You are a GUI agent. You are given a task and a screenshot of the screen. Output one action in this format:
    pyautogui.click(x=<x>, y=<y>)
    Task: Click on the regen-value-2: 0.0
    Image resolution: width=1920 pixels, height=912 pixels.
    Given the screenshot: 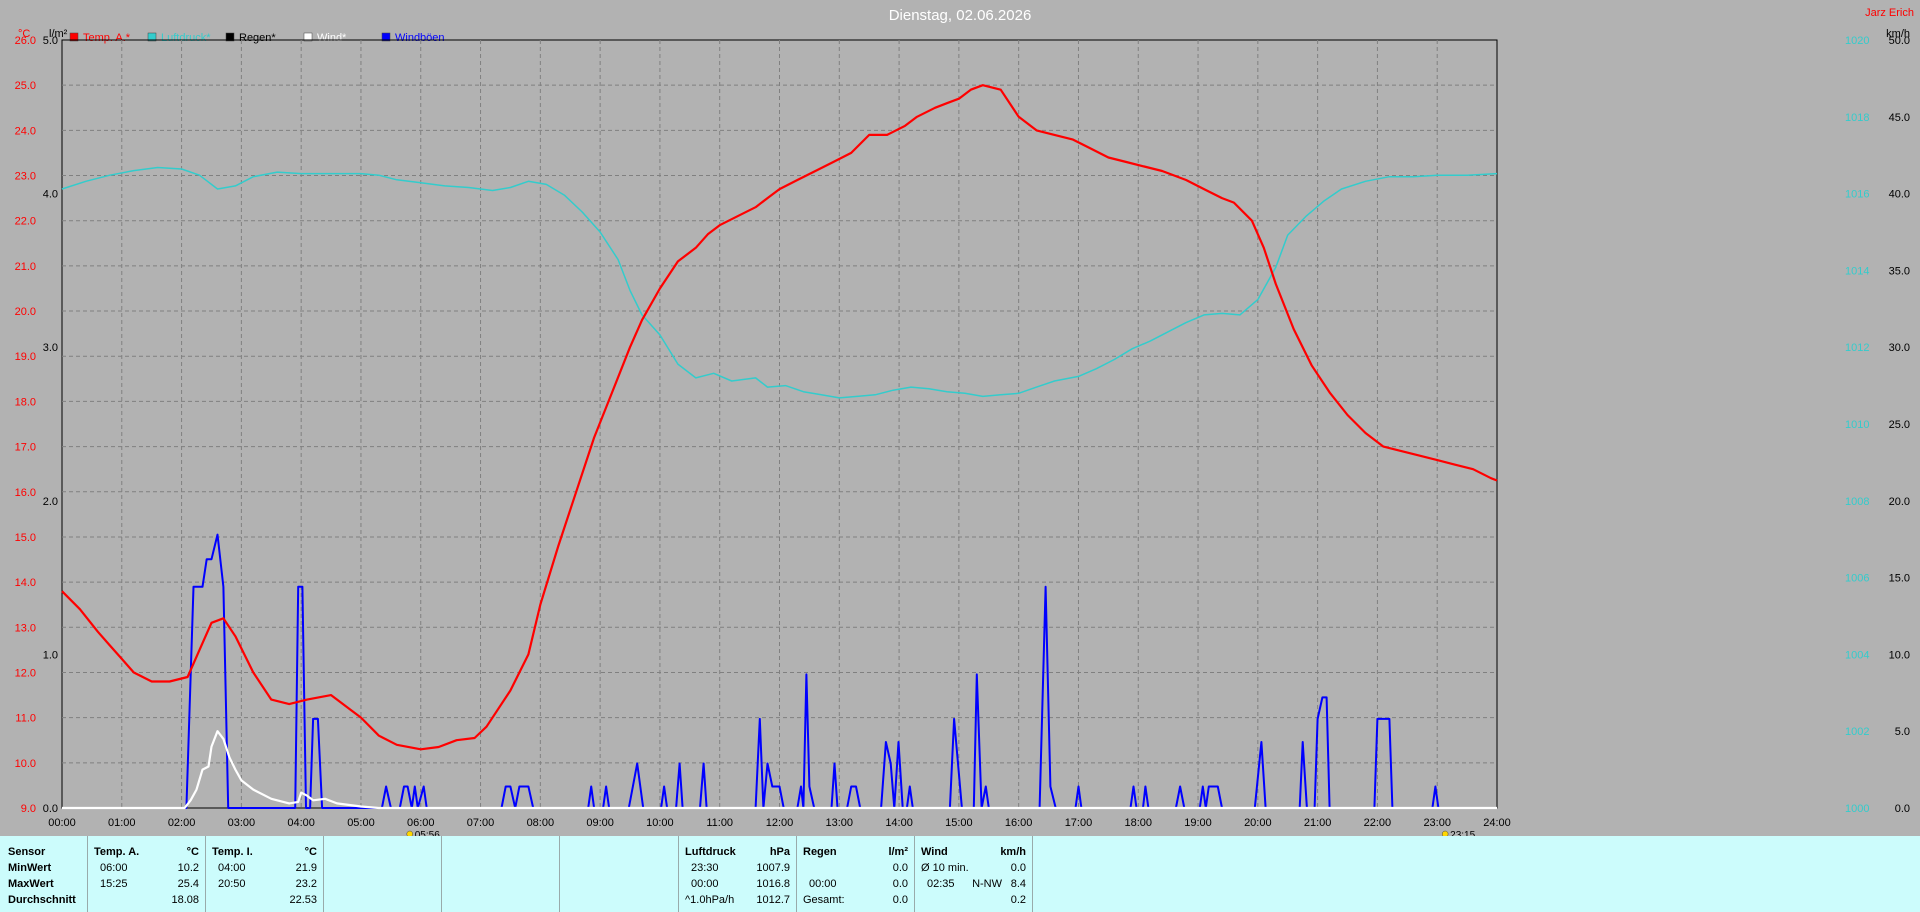 What is the action you would take?
    pyautogui.click(x=900, y=884)
    